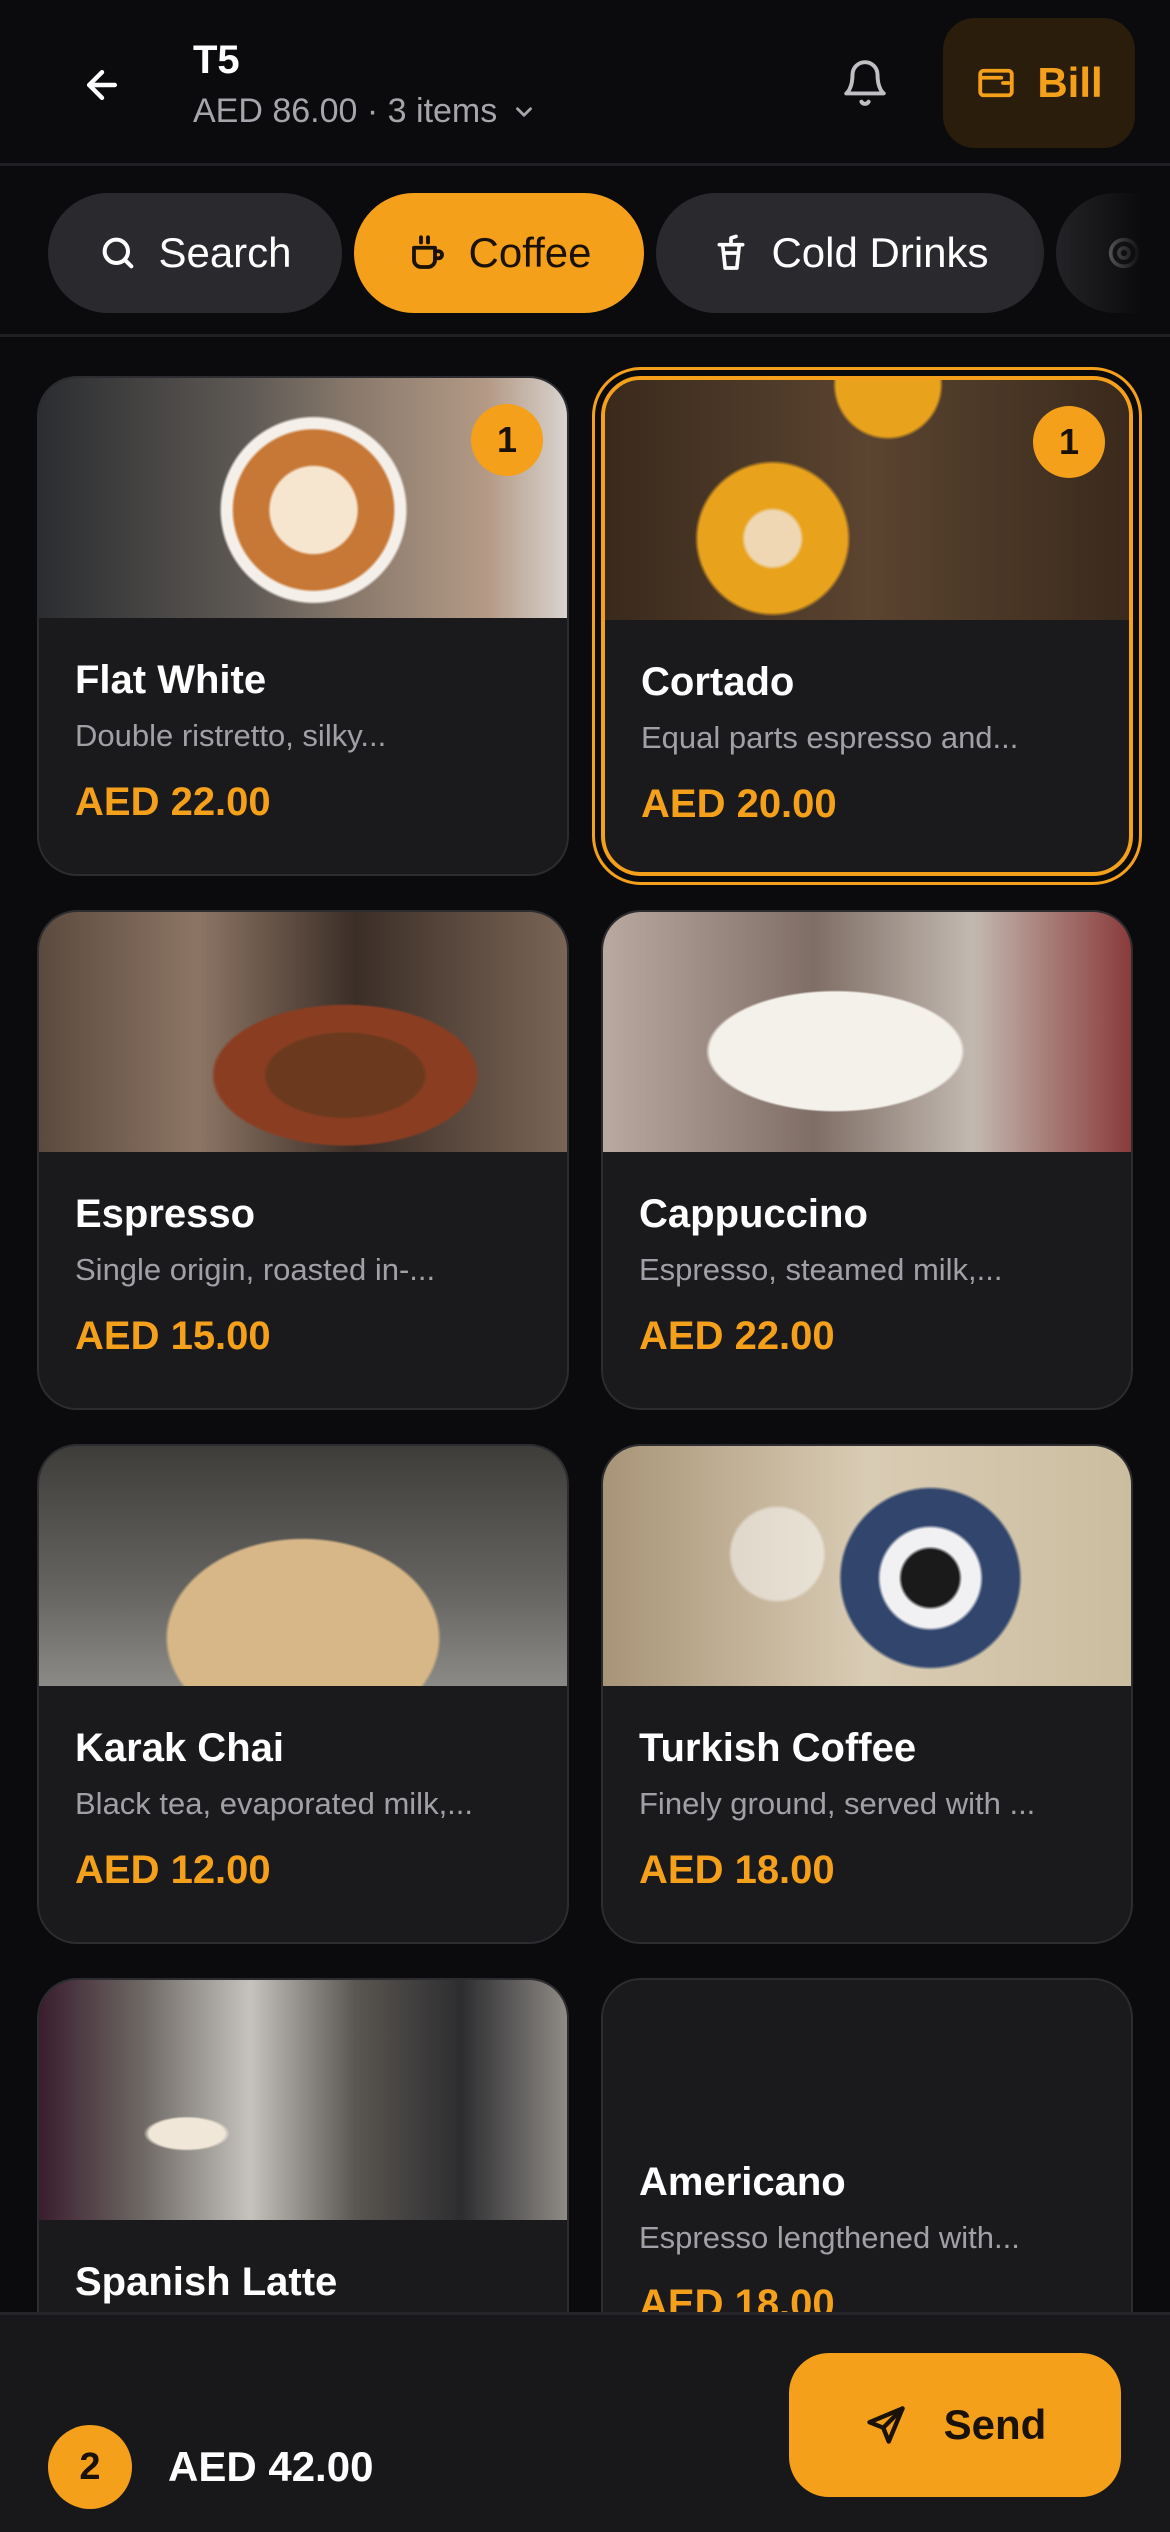  What do you see at coordinates (173, 1870) in the screenshot?
I see `item-price: AED 12.00` at bounding box center [173, 1870].